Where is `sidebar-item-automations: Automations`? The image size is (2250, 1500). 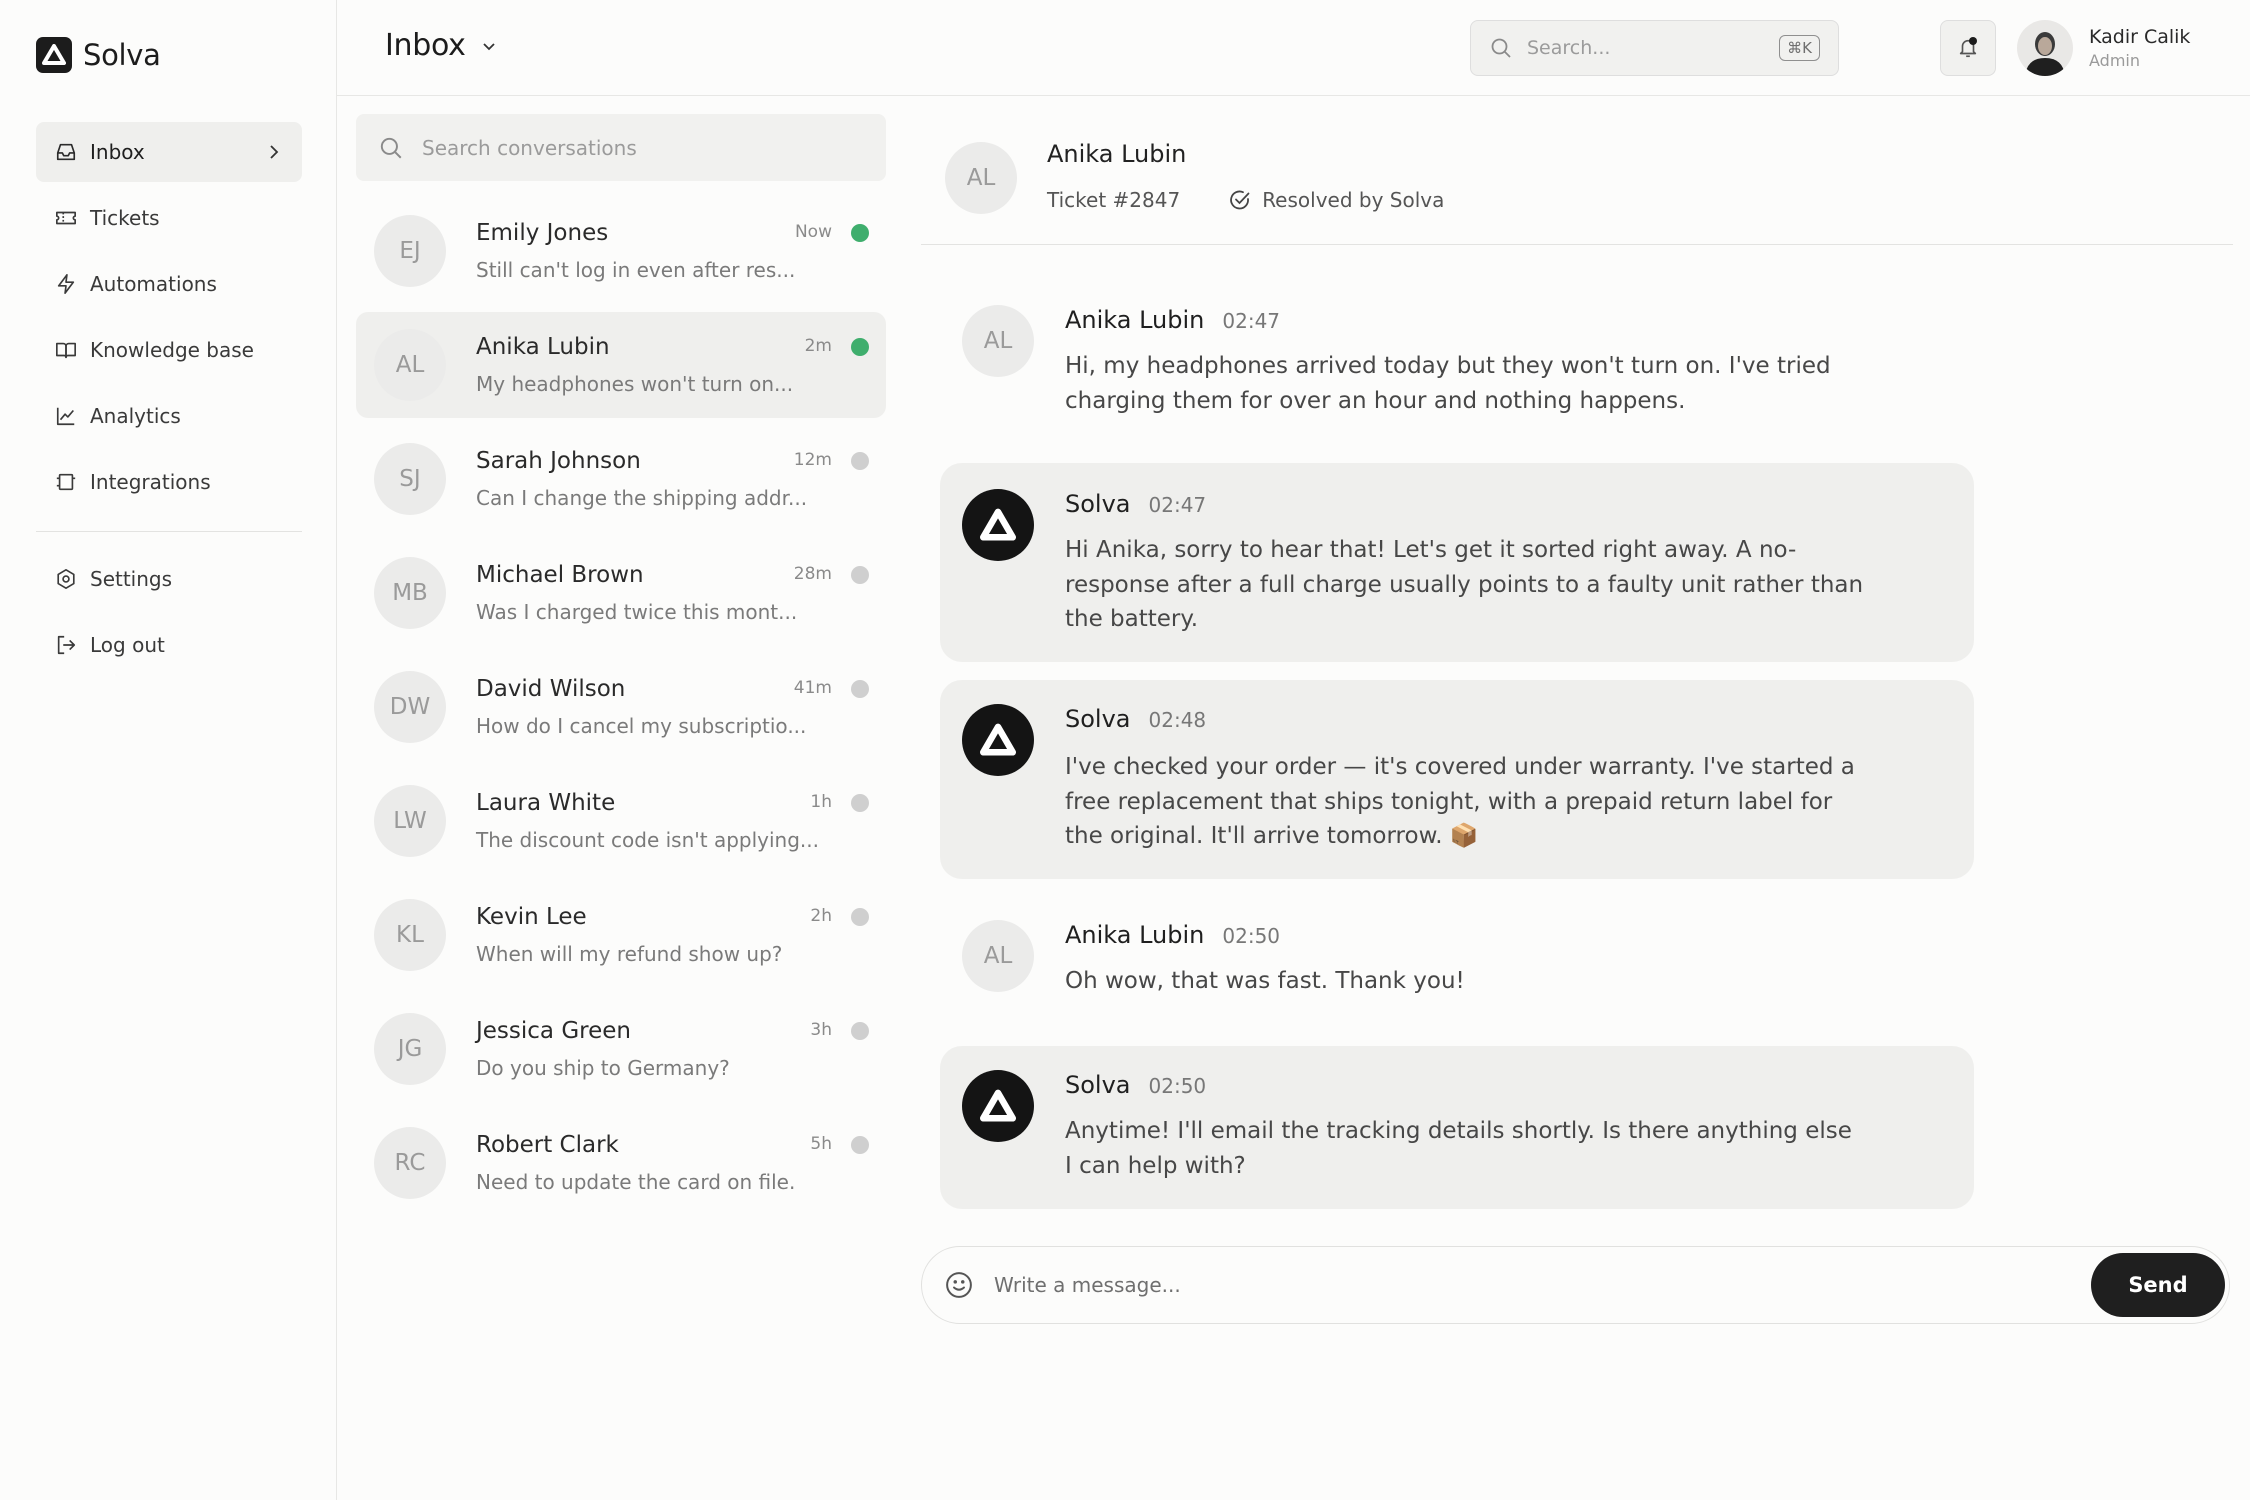
sidebar-item-automations: Automations is located at coordinates (169, 284).